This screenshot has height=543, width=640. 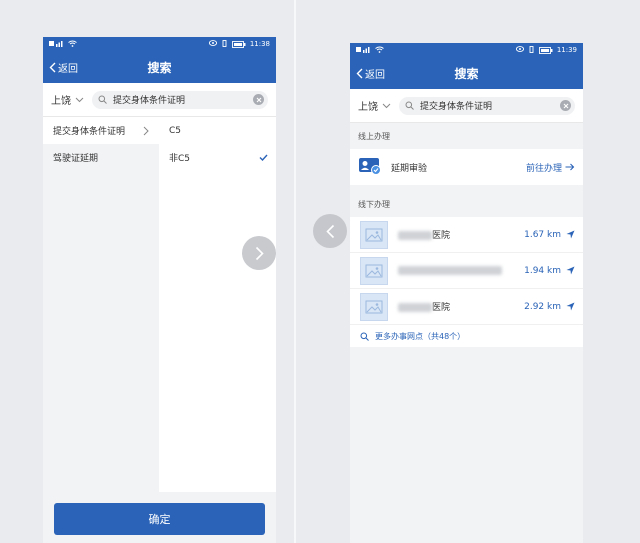 What do you see at coordinates (370, 167) in the screenshot?
I see `id-card-check-icon` at bounding box center [370, 167].